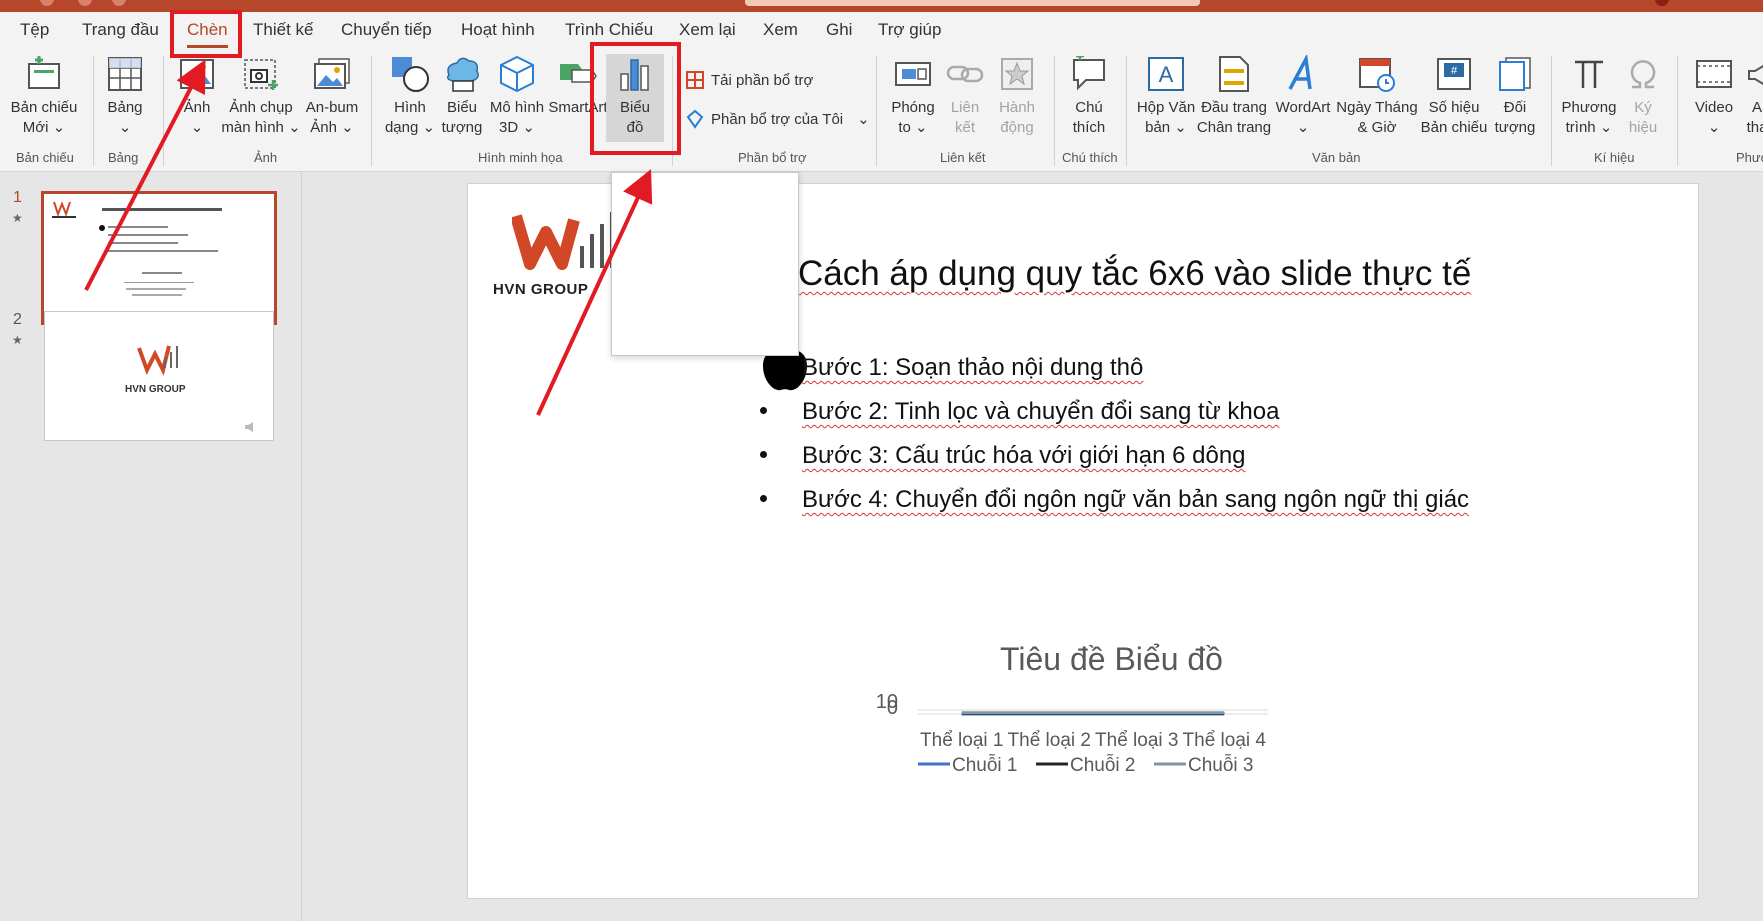 This screenshot has width=1763, height=921. I want to click on comment-button: Chú thích, so click(1089, 96).